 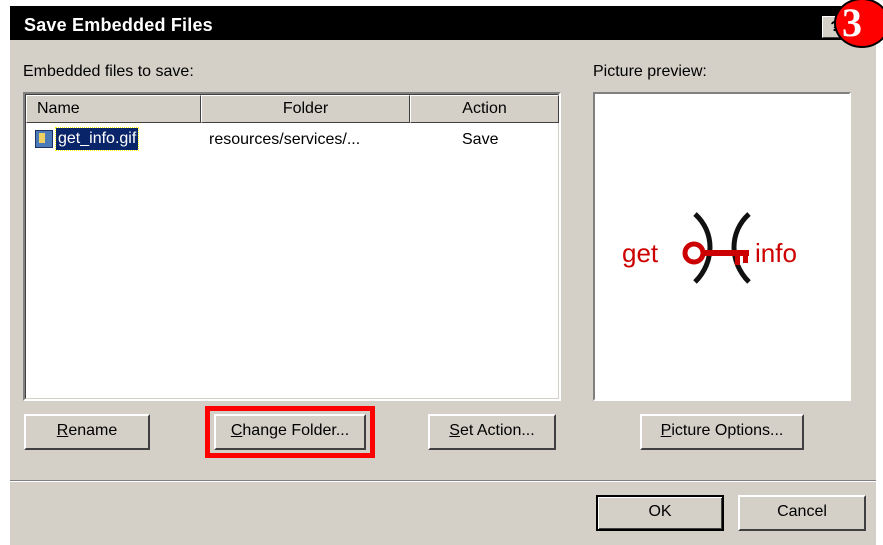 What do you see at coordinates (113, 109) in the screenshot?
I see `column-header-name: Name` at bounding box center [113, 109].